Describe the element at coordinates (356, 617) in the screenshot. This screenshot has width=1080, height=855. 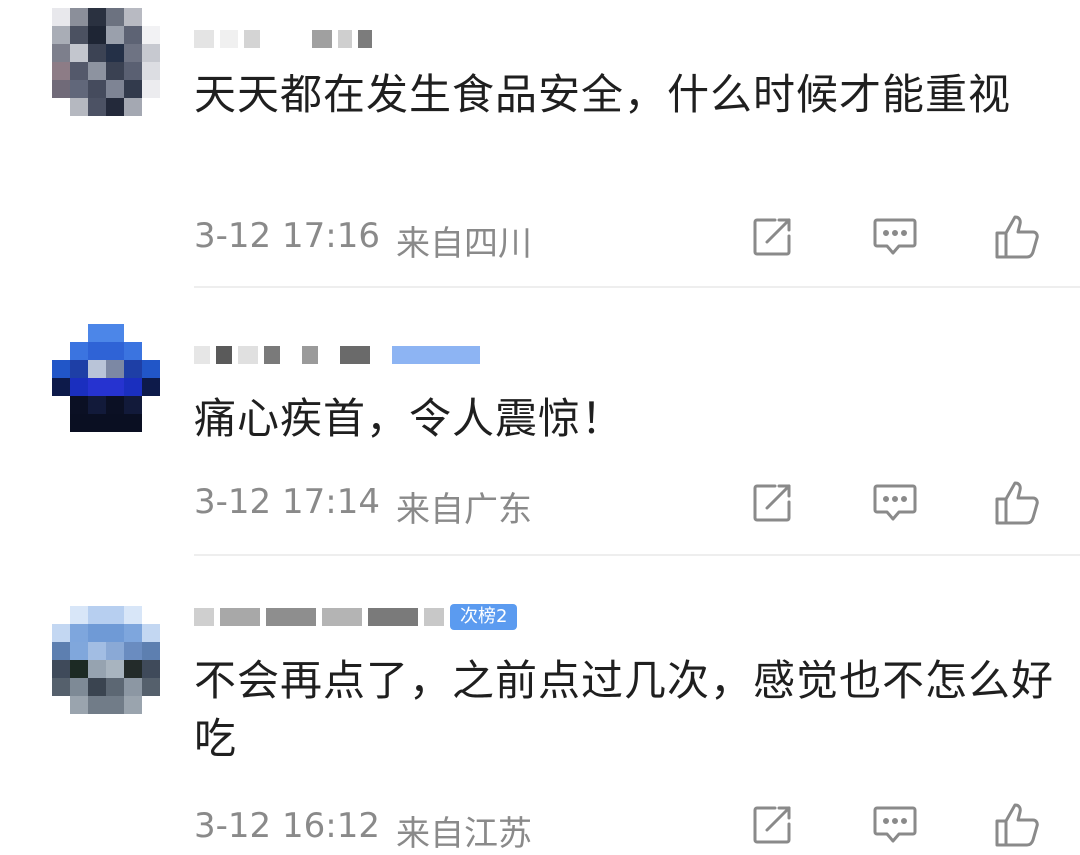
I see `username: 次榜2` at that location.